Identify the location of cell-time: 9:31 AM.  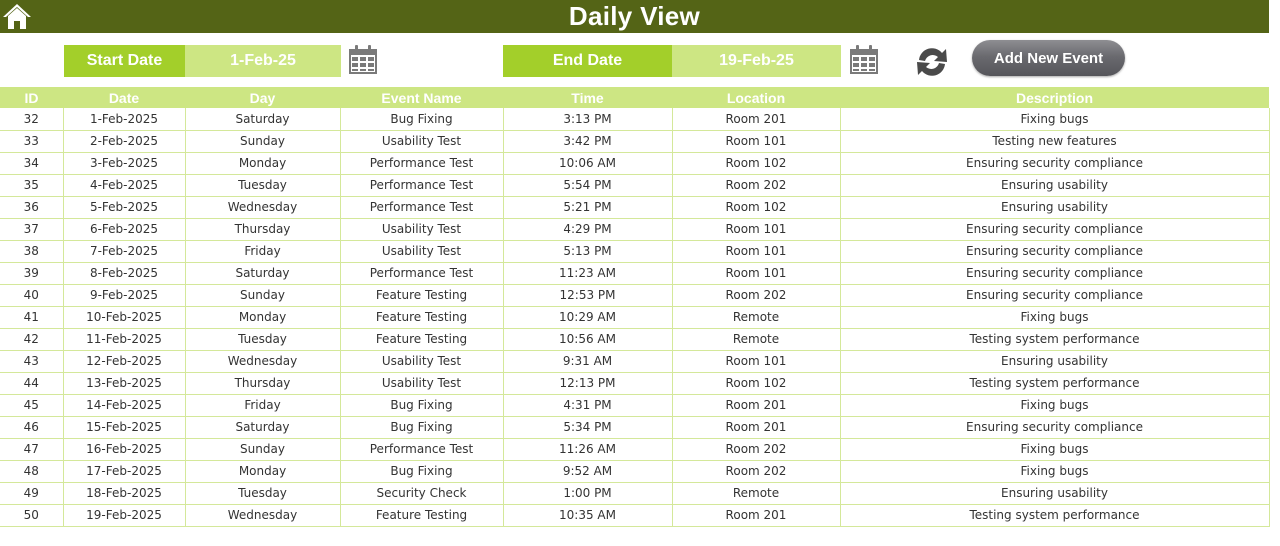
(588, 361).